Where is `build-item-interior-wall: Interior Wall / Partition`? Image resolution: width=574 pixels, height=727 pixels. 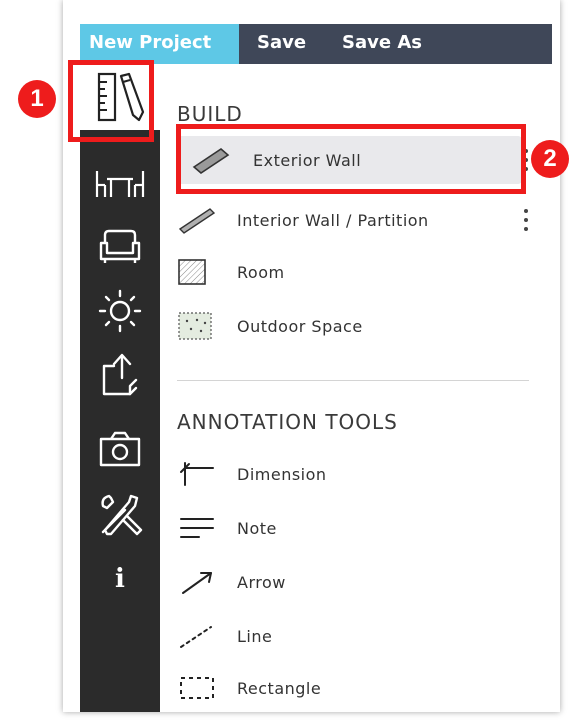 build-item-interior-wall: Interior Wall / Partition is located at coordinates (352, 220).